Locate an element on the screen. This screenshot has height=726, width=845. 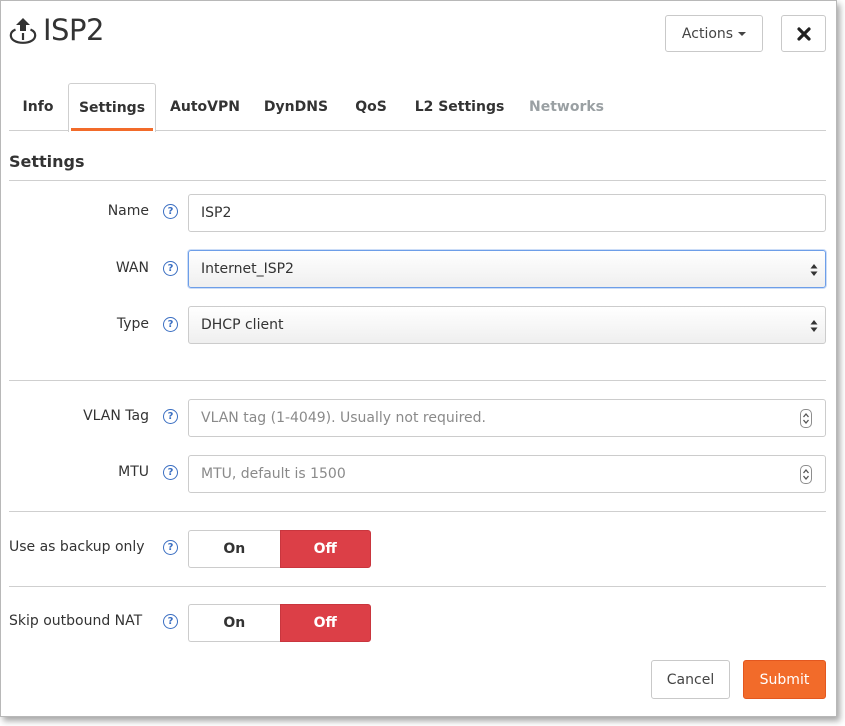
page-title: ISP2 is located at coordinates (73, 30).